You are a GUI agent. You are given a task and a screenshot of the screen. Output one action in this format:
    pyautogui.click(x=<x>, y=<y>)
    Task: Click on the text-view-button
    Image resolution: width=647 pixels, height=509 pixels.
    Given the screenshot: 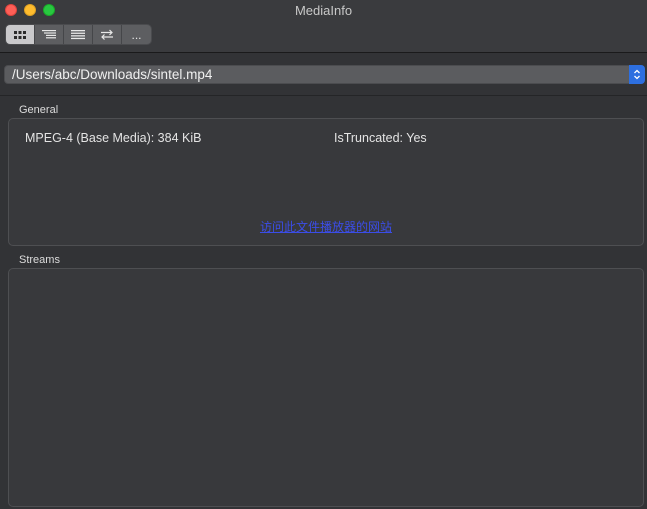 What is the action you would take?
    pyautogui.click(x=78, y=34)
    